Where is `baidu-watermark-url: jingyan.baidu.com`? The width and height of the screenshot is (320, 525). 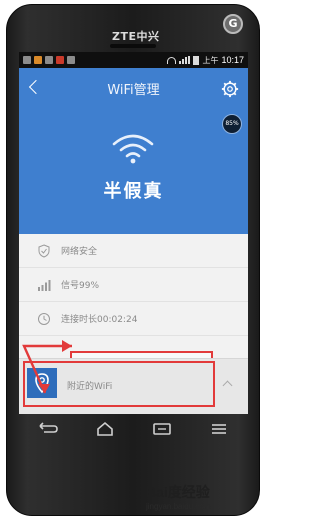 baidu-watermark-url: jingyan.baidu.com is located at coordinates (178, 506).